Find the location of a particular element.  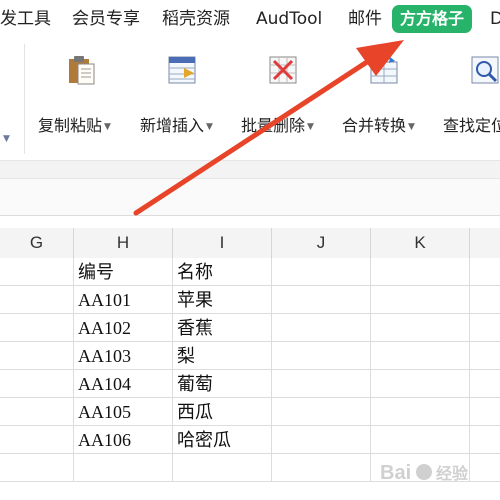

table-row: 编号 名称 is located at coordinates (250, 272).